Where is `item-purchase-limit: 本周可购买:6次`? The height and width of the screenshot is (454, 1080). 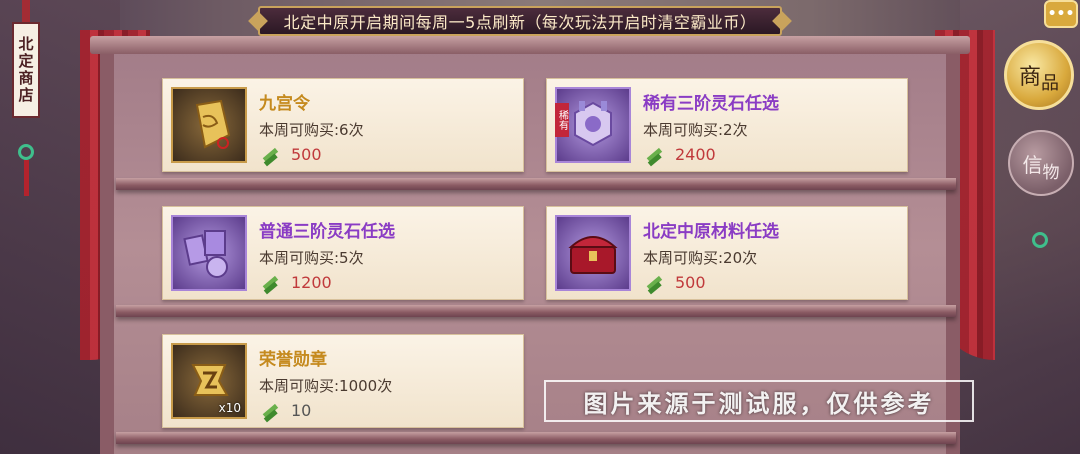 item-purchase-limit: 本周可购买:6次 is located at coordinates (311, 130).